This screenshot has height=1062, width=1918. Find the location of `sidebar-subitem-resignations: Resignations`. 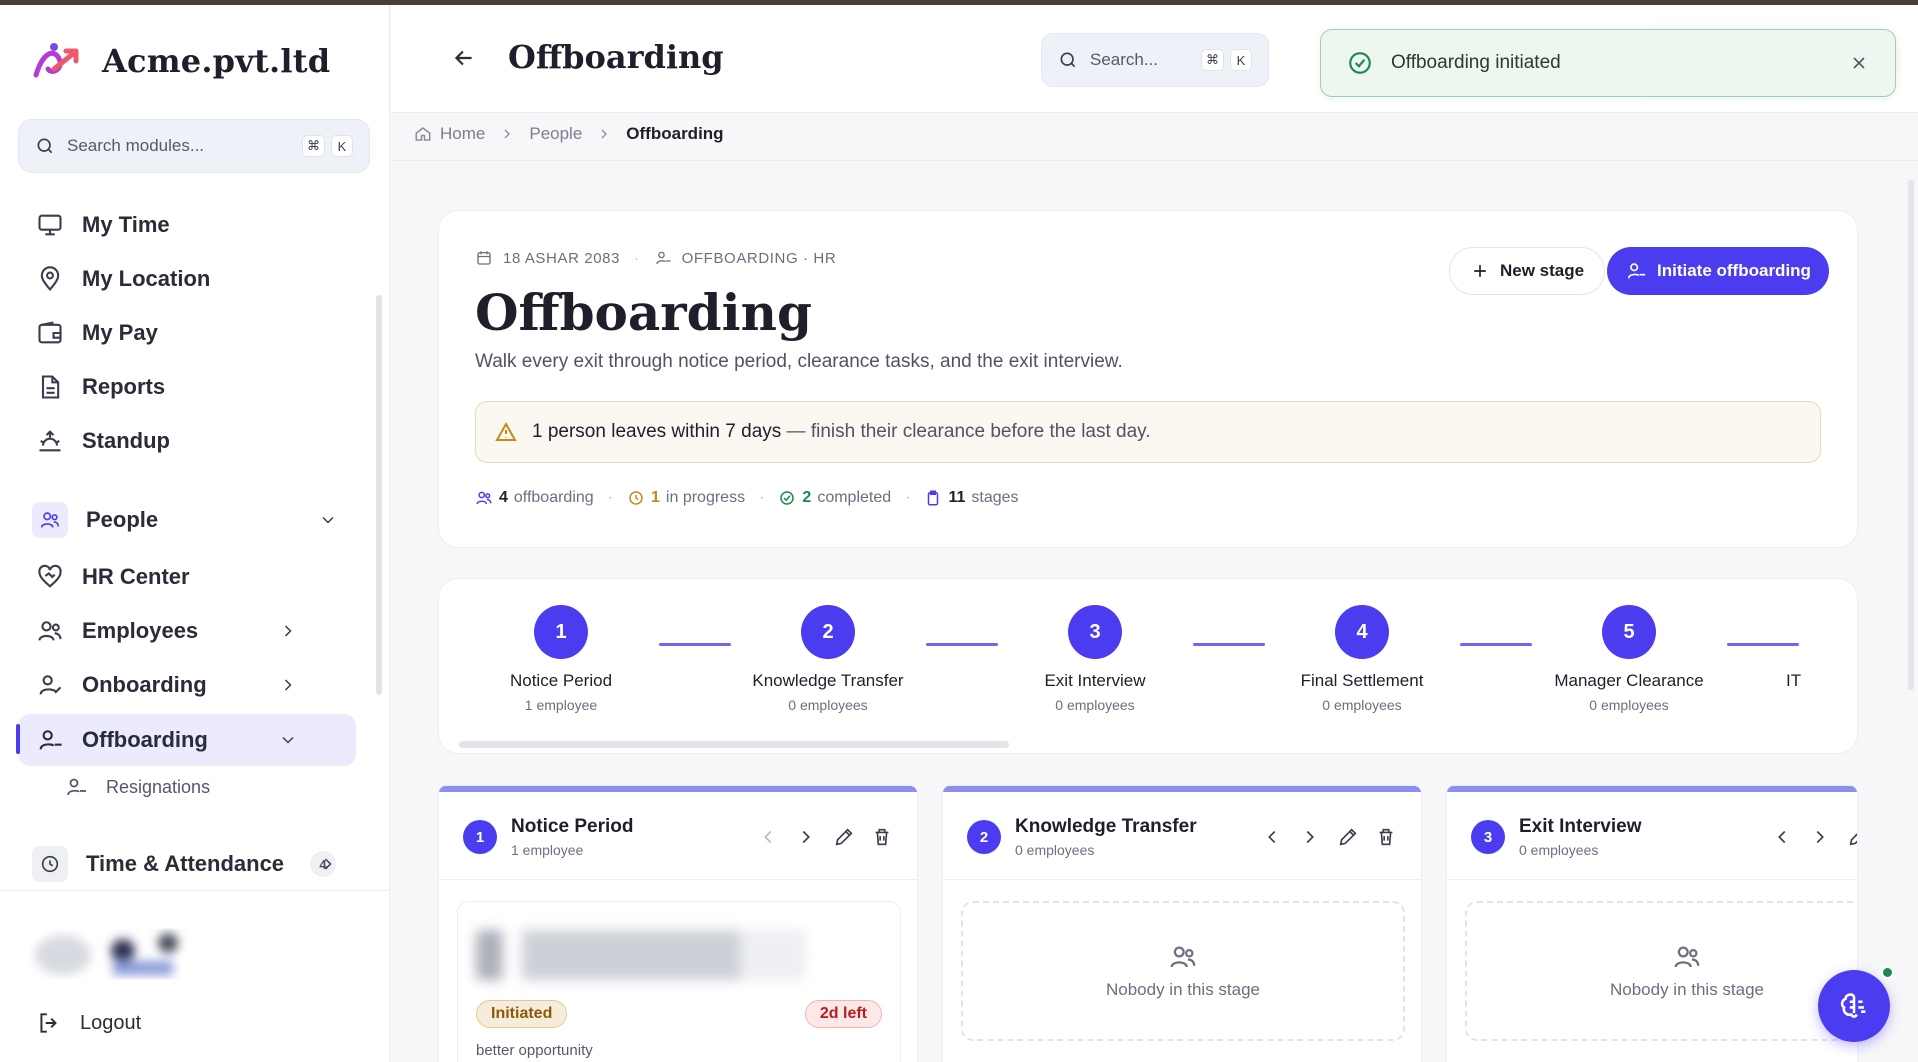

sidebar-subitem-resignations: Resignations is located at coordinates (137, 787).